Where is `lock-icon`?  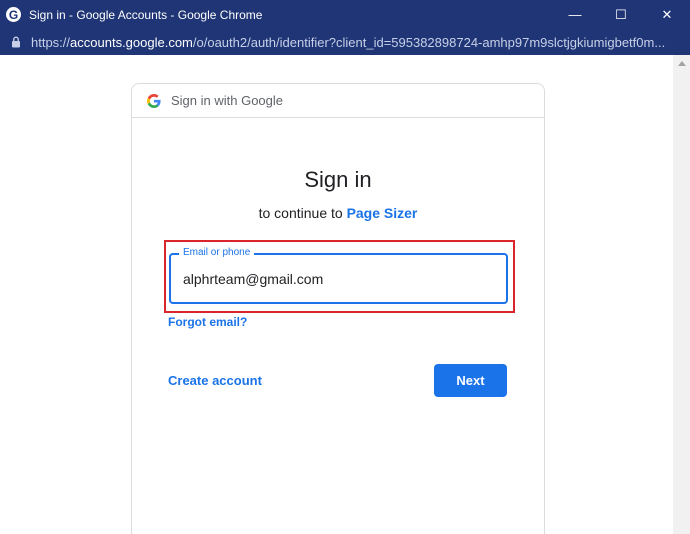 lock-icon is located at coordinates (16, 42).